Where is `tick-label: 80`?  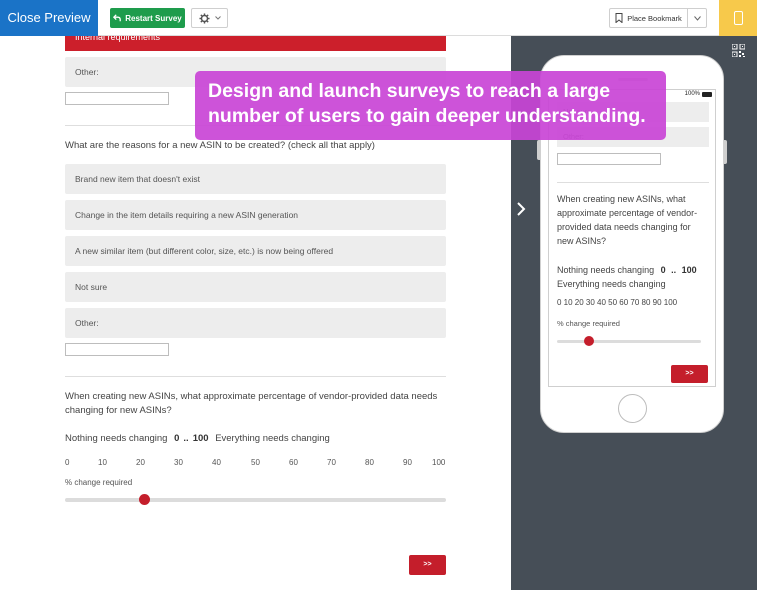 tick-label: 80 is located at coordinates (369, 462).